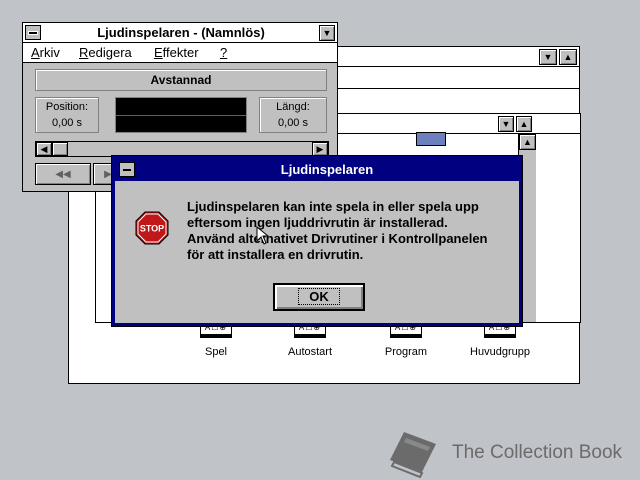 The image size is (640, 480). What do you see at coordinates (176, 53) in the screenshot?
I see `menu-effekter: Effekter` at bounding box center [176, 53].